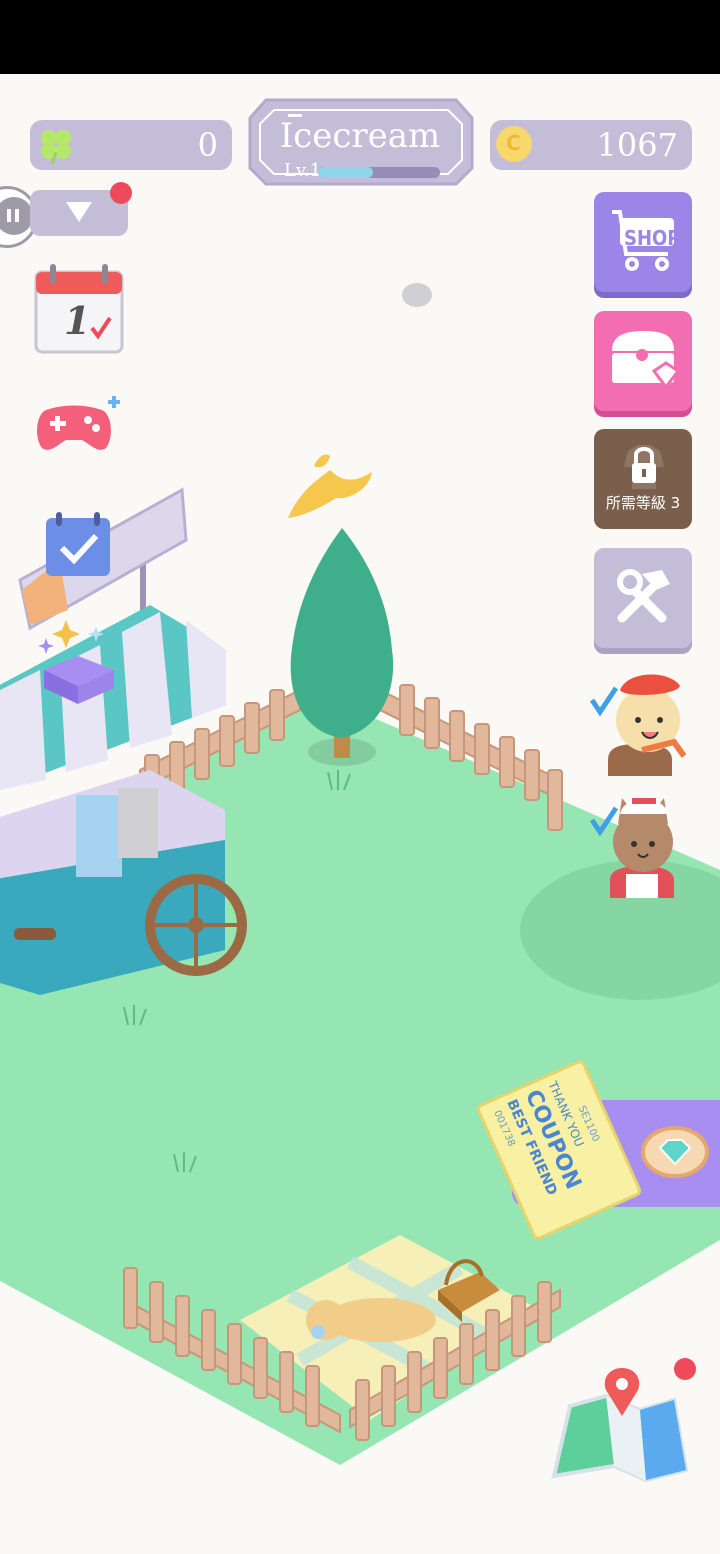 The image size is (720, 1554). I want to click on gift-box-button, so click(79, 661).